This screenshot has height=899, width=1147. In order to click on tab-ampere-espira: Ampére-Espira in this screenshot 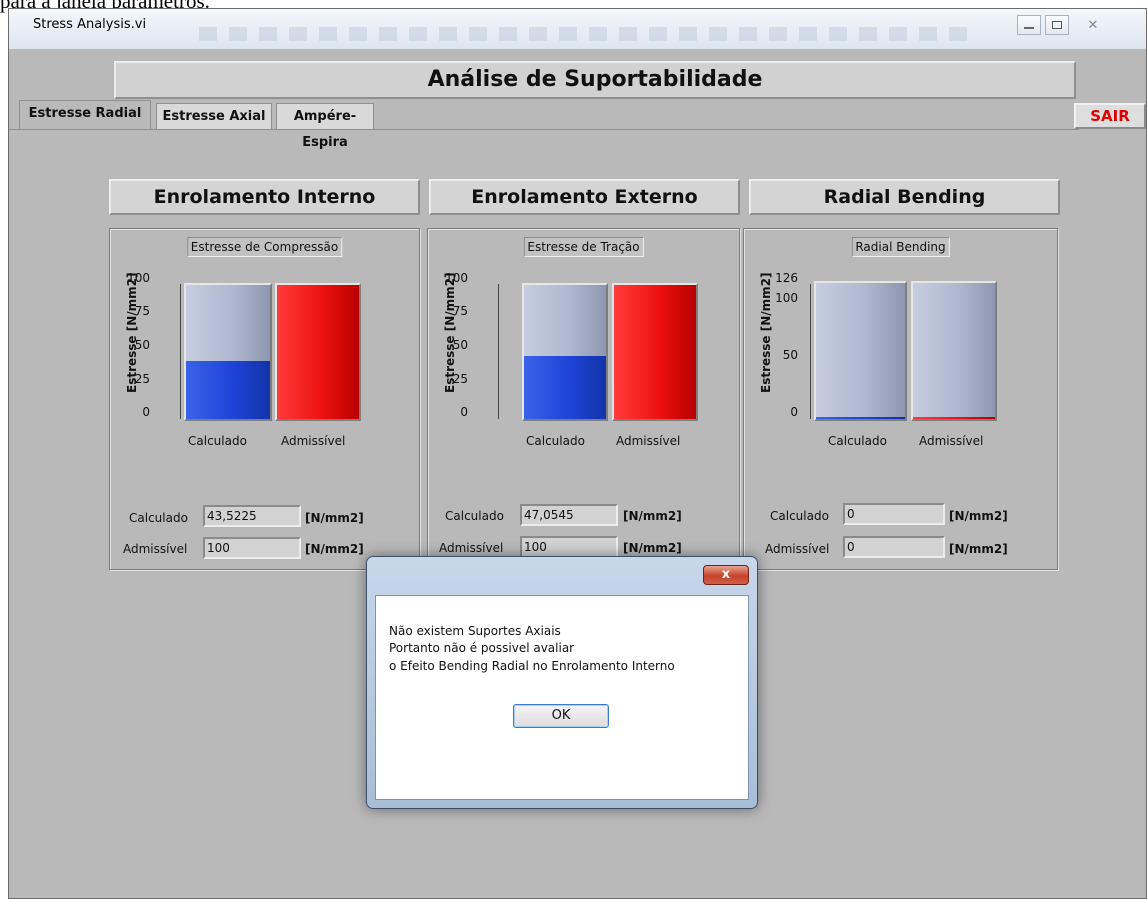, I will do `click(325, 126)`.